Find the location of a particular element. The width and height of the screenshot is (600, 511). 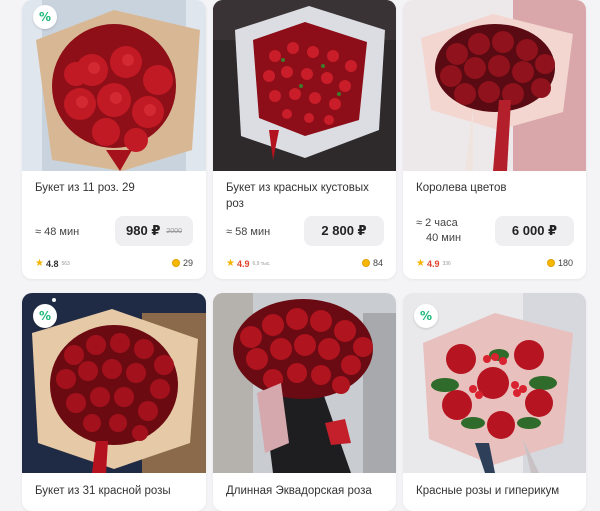

rating: ★ 4.8 563 is located at coordinates (52, 263).